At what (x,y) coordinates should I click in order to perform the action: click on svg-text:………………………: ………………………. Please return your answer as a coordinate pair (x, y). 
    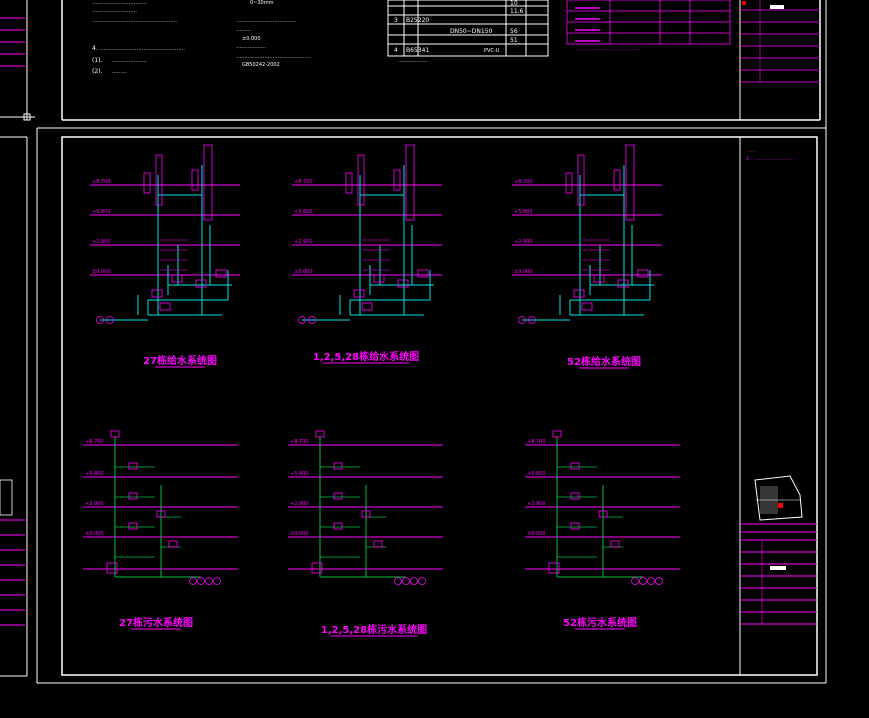
    Looking at the image, I should click on (114, 11).